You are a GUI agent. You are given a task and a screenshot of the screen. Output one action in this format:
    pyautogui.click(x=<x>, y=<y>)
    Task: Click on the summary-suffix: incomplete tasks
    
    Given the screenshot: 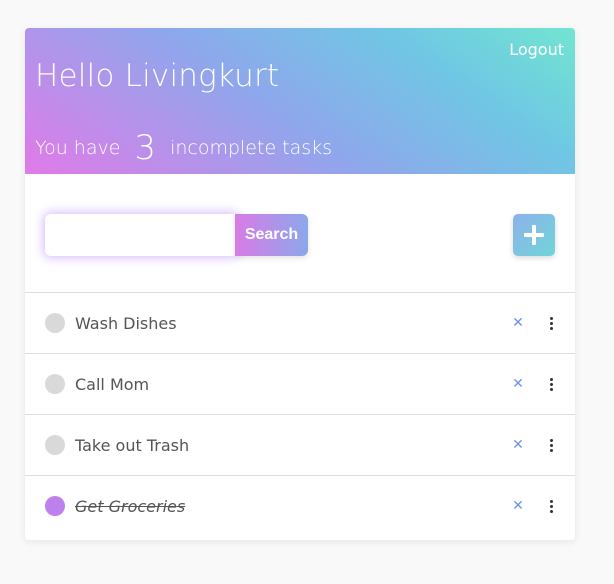 What is the action you would take?
    pyautogui.click(x=251, y=148)
    